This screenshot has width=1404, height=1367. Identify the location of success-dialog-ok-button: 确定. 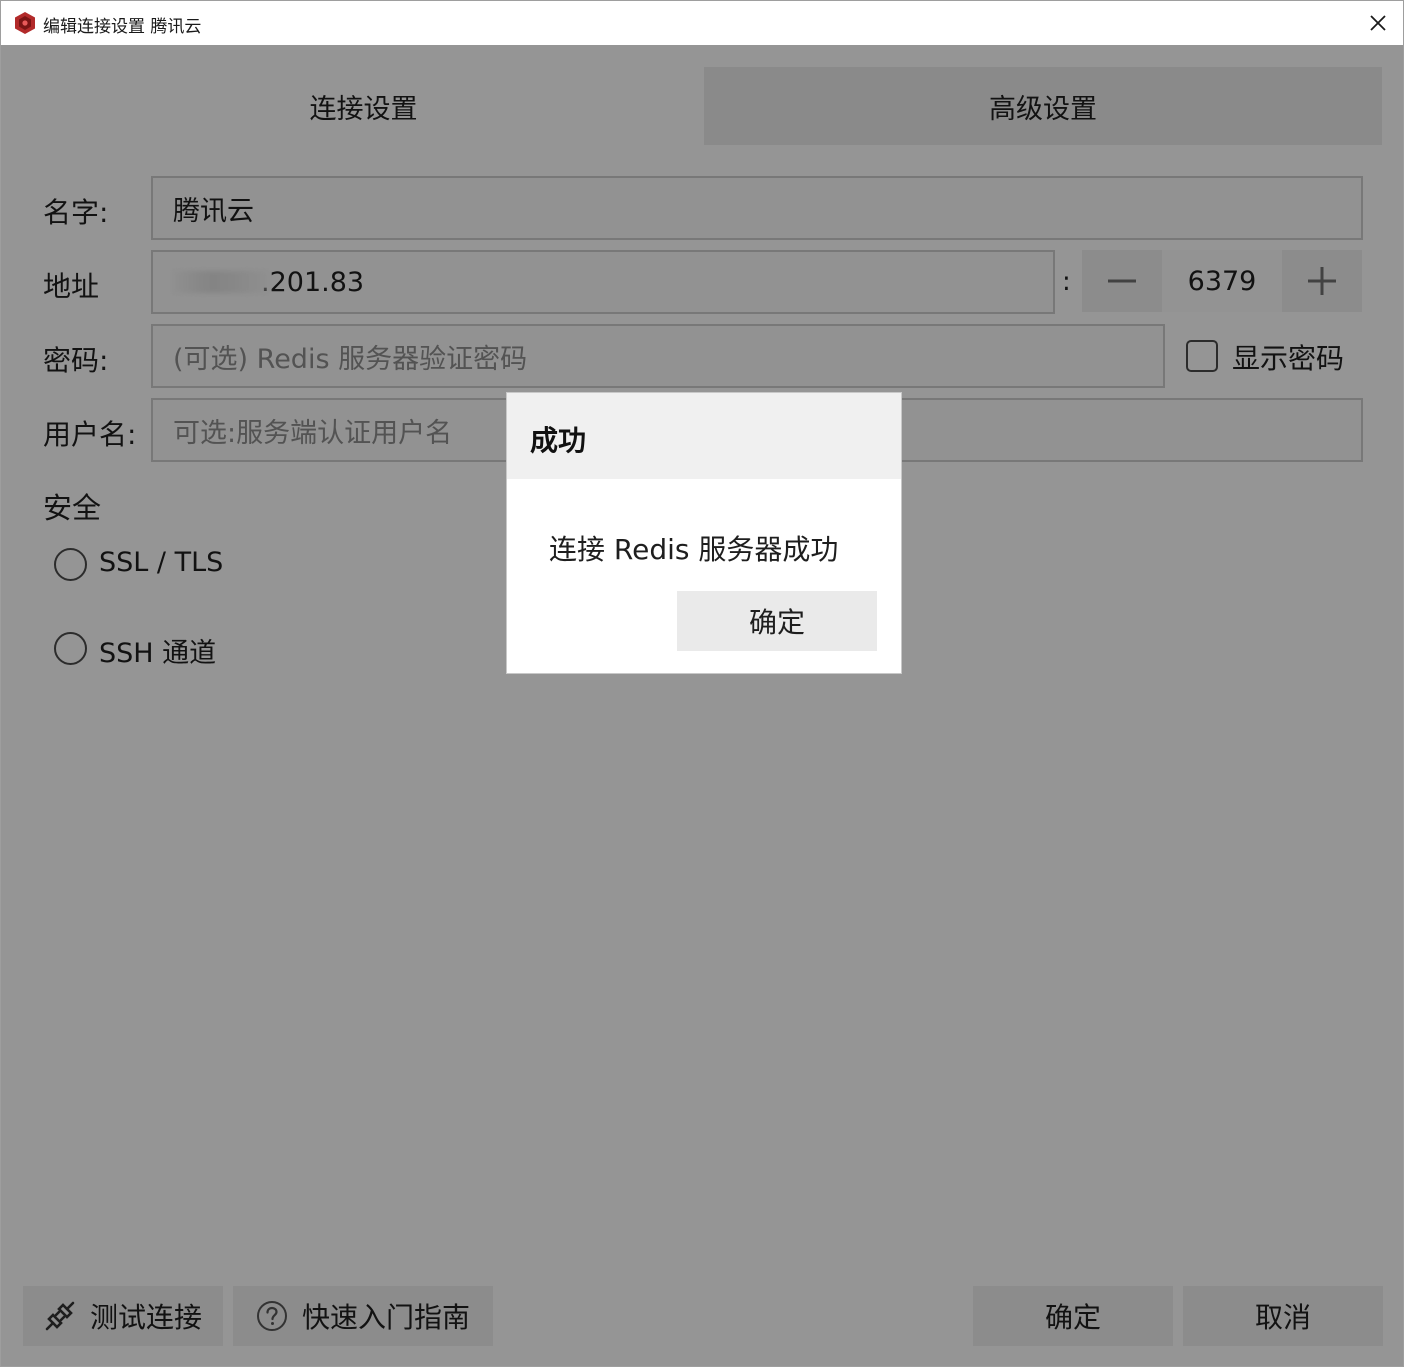
(777, 621).